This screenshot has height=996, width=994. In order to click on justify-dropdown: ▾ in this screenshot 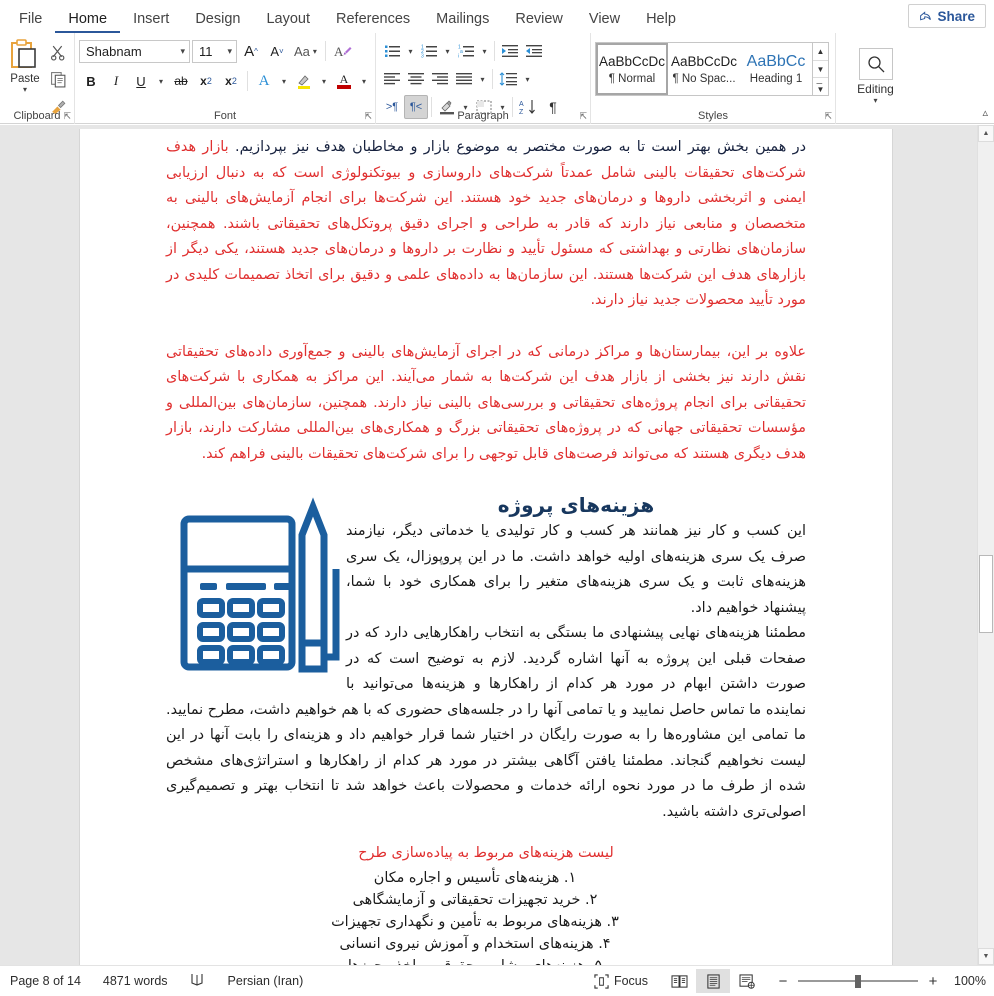, I will do `click(482, 79)`.